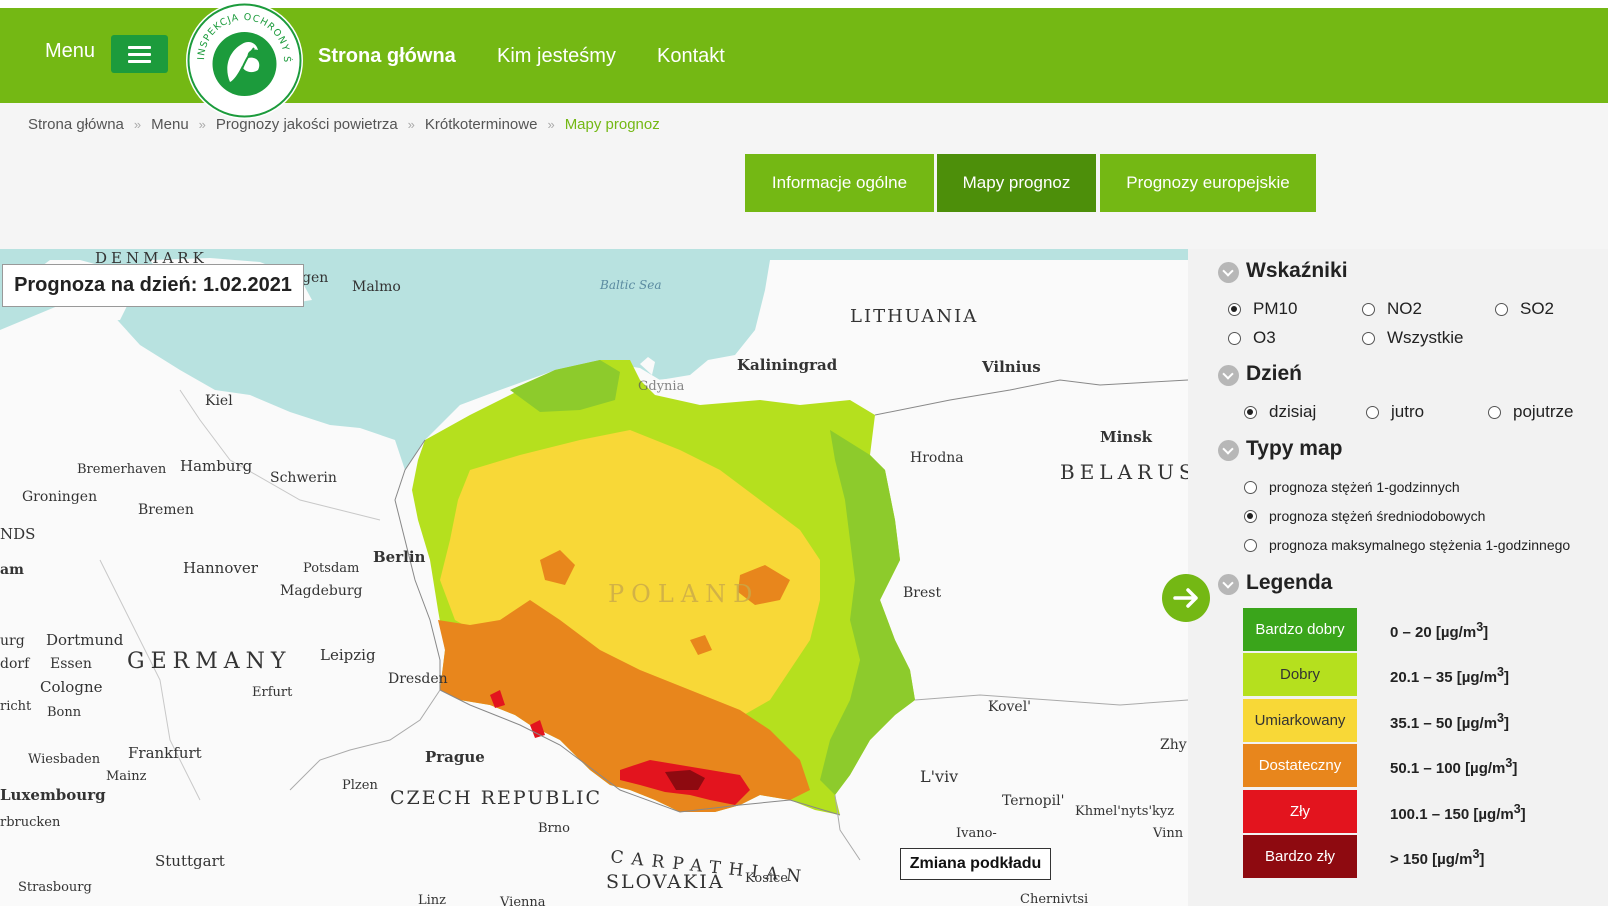  I want to click on site-logo: INSPEKCJA OCHRONY ŚRODOWISKA, so click(242, 59).